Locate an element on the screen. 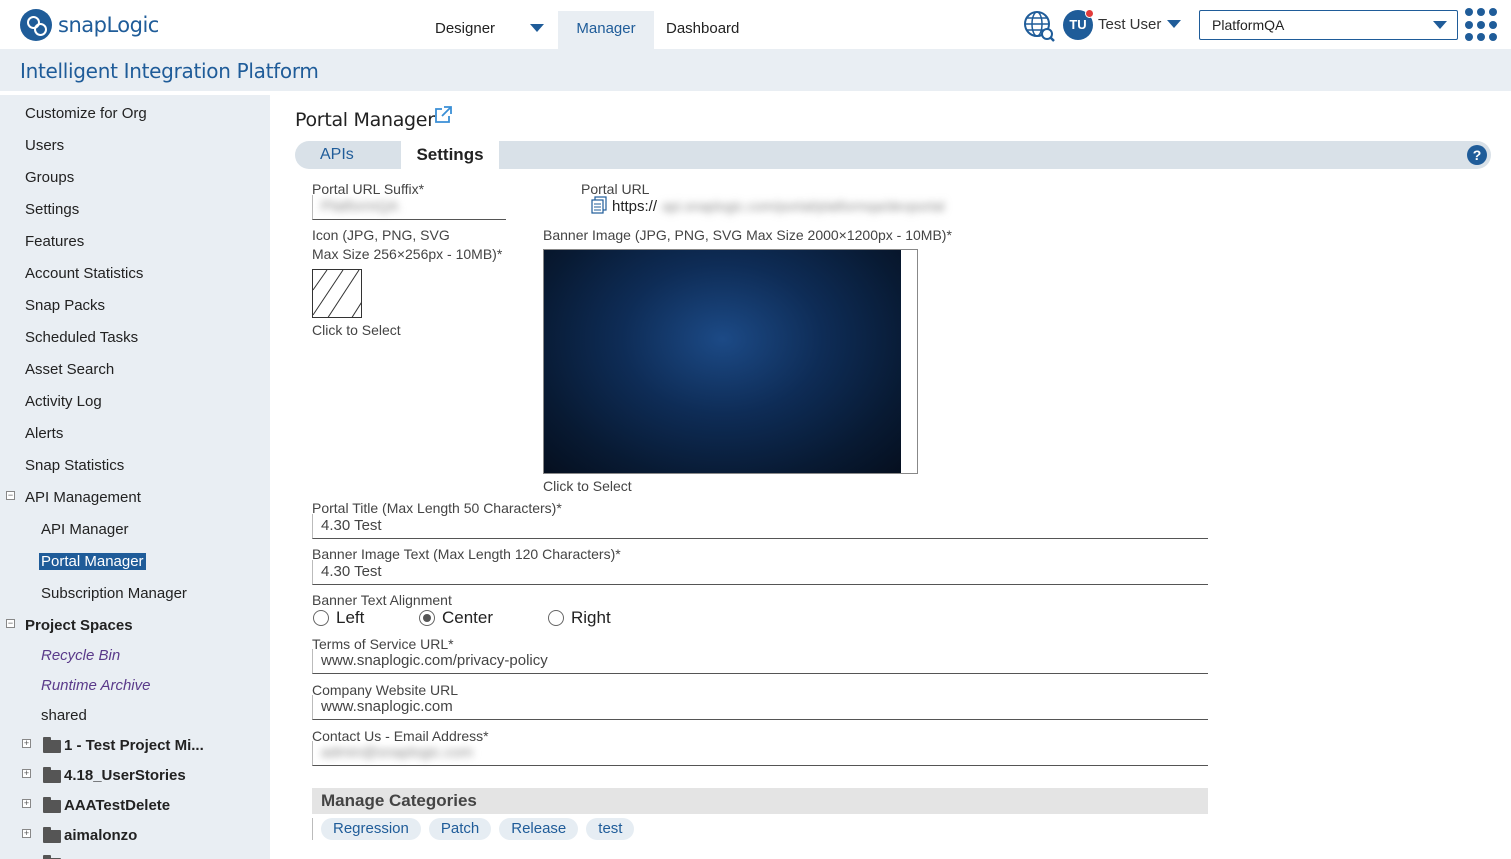  banner-image-upload is located at coordinates (730, 361).